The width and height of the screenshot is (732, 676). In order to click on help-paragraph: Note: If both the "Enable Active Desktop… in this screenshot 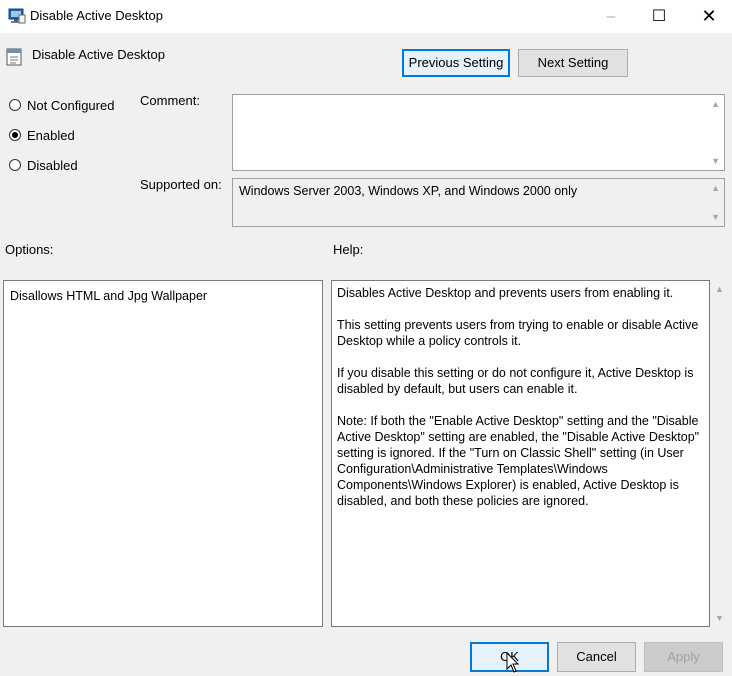, I will do `click(518, 461)`.